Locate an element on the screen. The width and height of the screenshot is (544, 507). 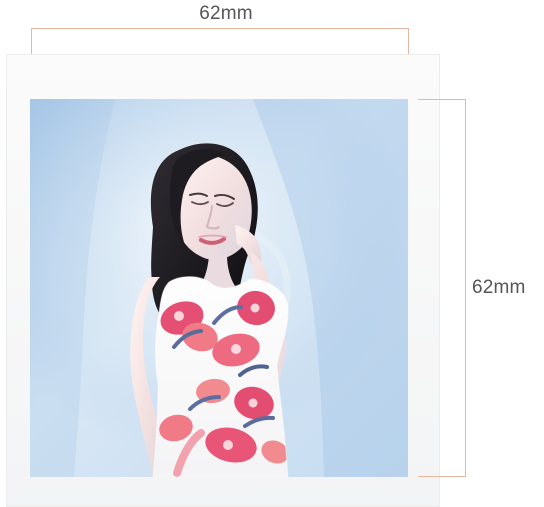
height-dimension-label: 62mm is located at coordinates (499, 287).